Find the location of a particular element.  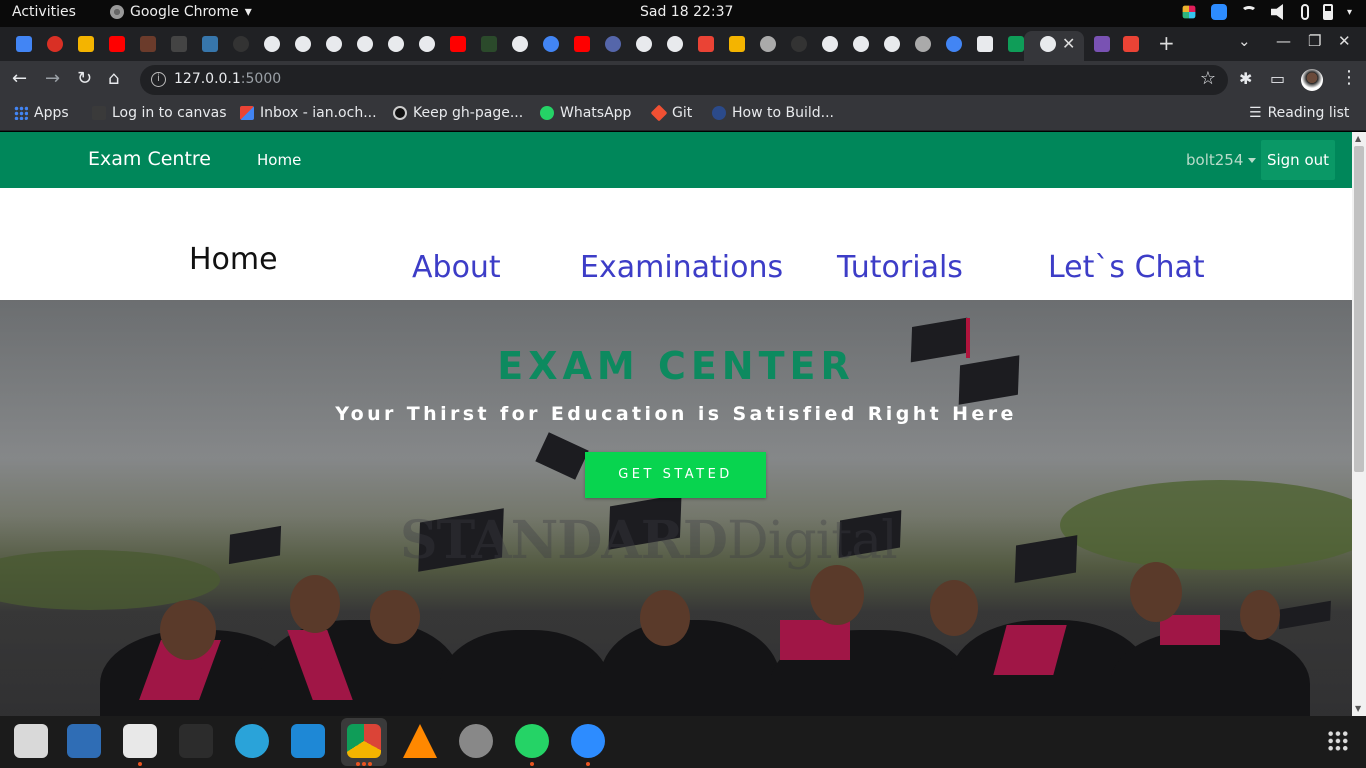

extensions-puzzle-icon: ✱ is located at coordinates (1245, 78).